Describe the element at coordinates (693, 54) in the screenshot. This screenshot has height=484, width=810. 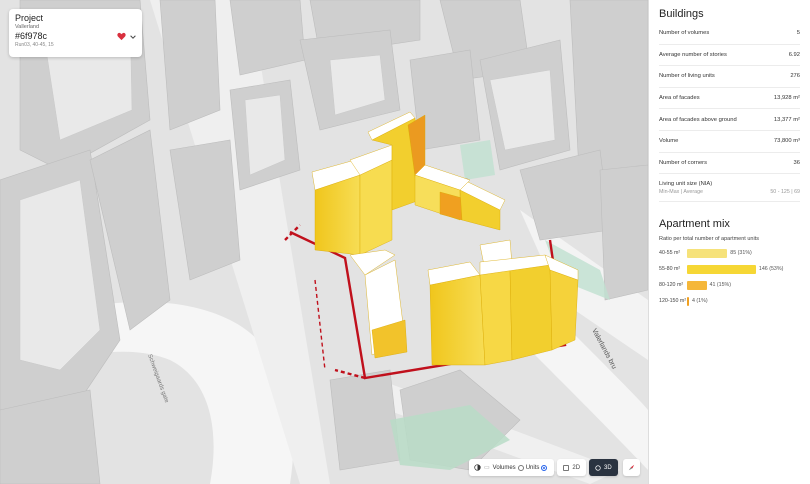
I see `stat-label: Average number of stories` at that location.